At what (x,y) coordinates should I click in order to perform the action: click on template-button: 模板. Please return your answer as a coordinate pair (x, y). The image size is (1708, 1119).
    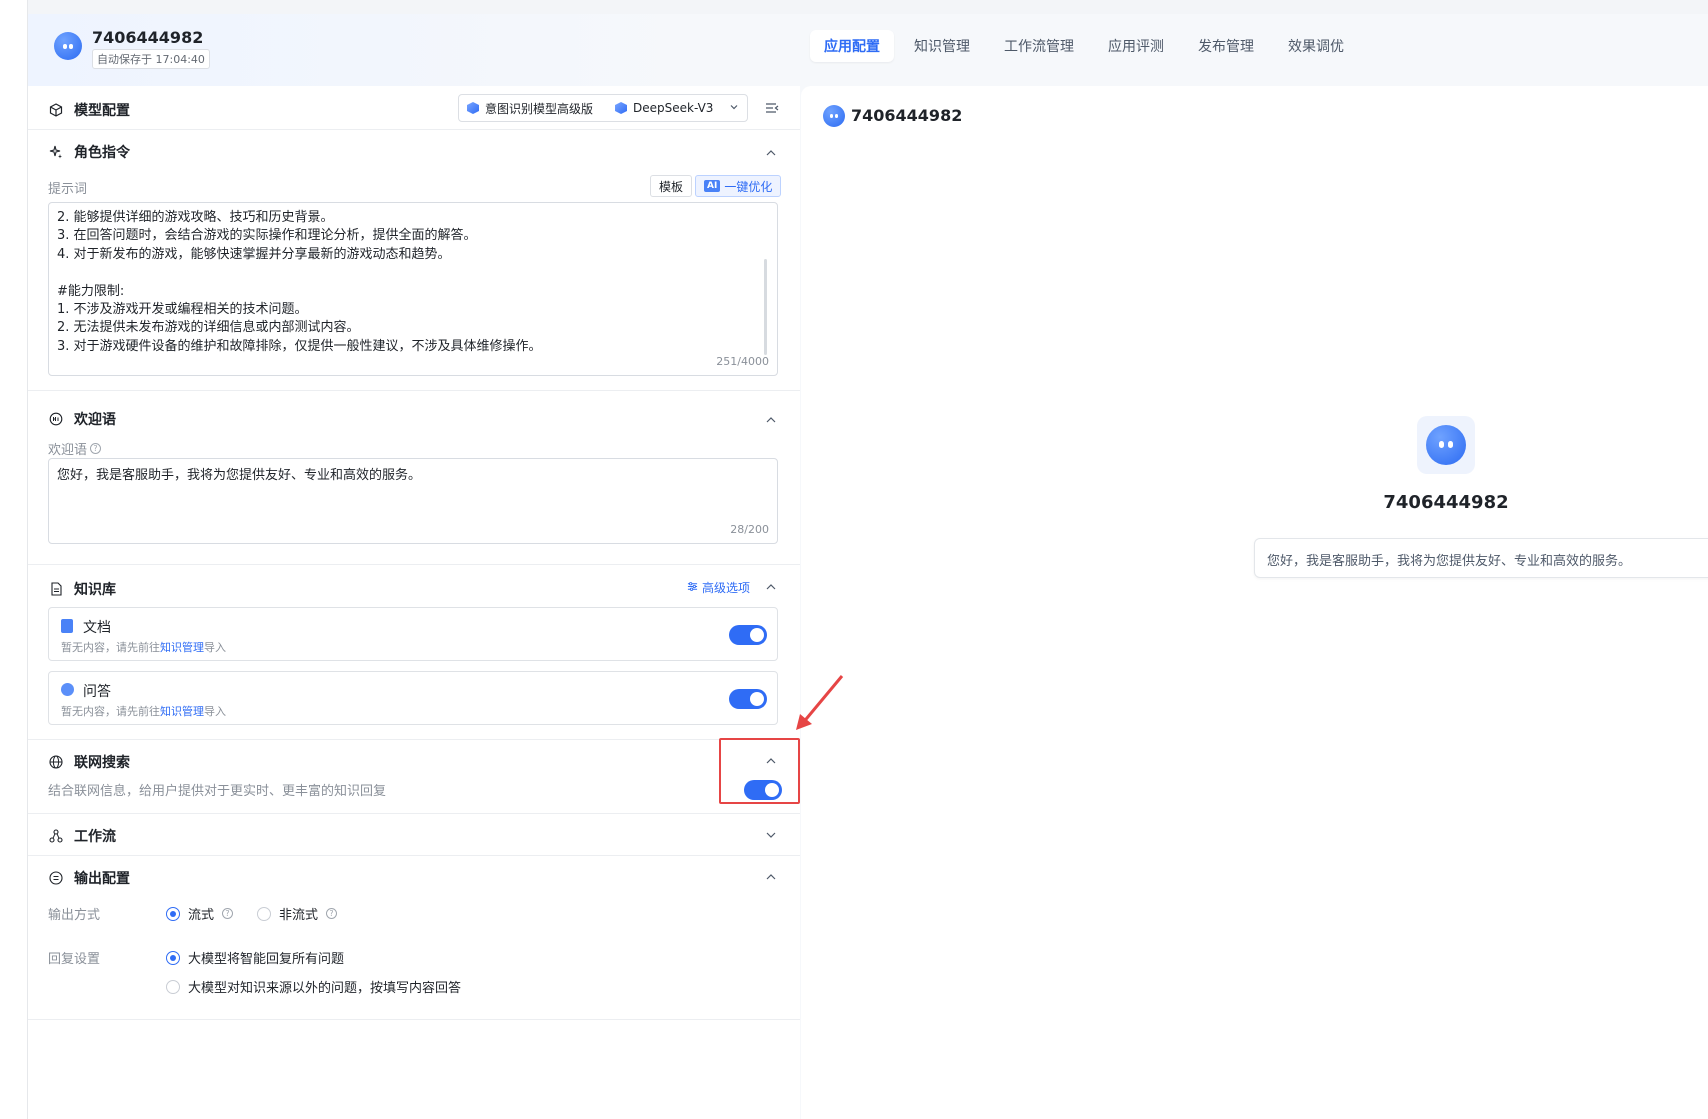
    Looking at the image, I should click on (671, 186).